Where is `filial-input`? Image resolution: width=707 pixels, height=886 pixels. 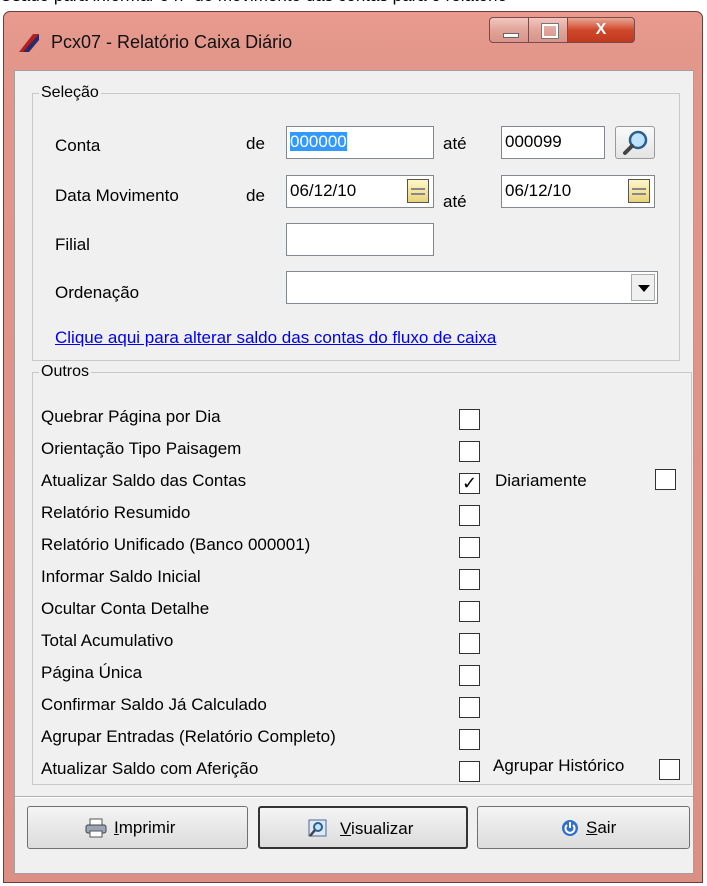
filial-input is located at coordinates (360, 239).